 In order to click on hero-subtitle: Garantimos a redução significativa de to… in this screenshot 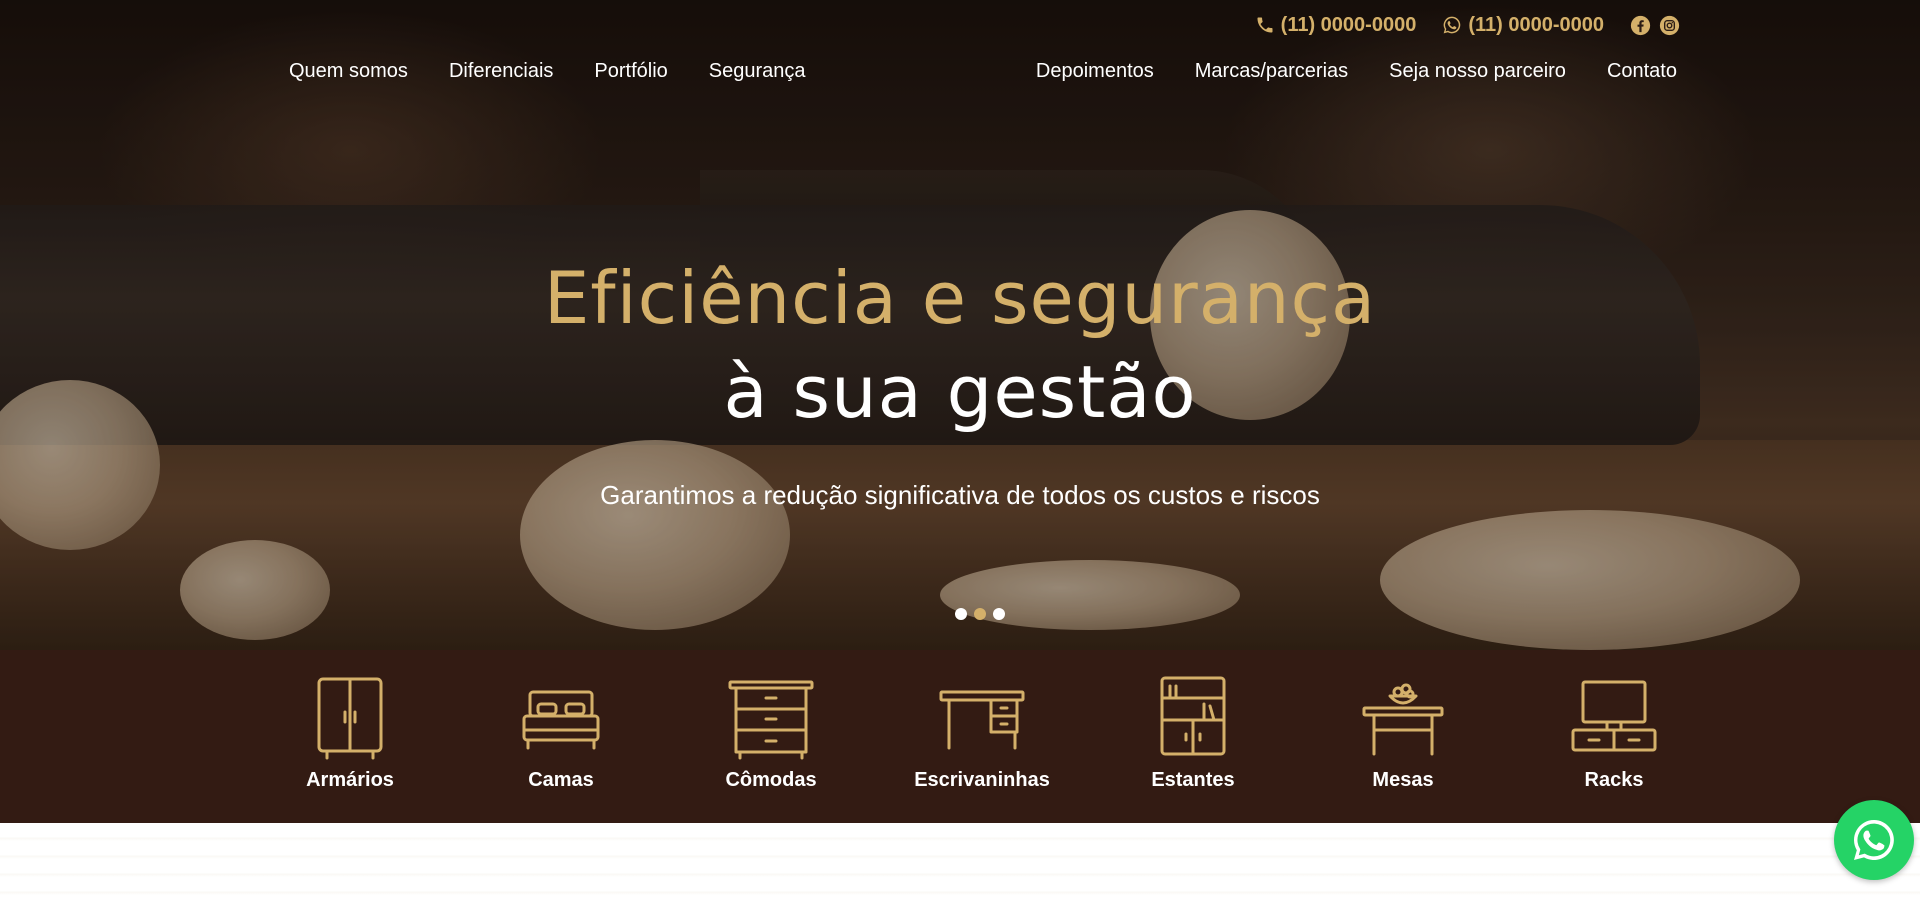, I will do `click(960, 495)`.